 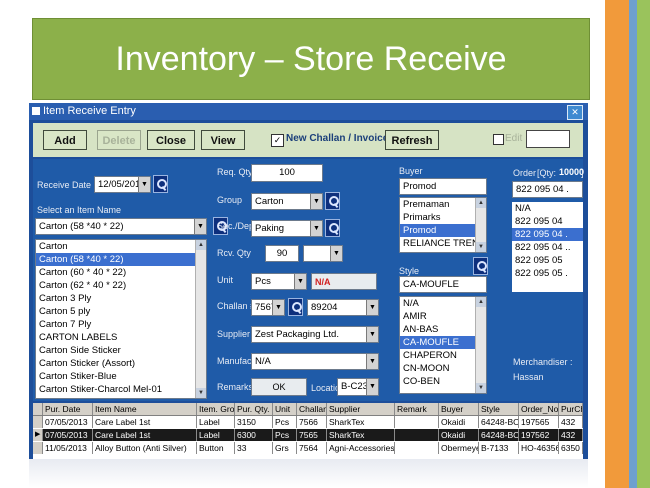 What do you see at coordinates (480, 345) in the screenshot?
I see `style-list-scrollbar: ▲ ▼` at bounding box center [480, 345].